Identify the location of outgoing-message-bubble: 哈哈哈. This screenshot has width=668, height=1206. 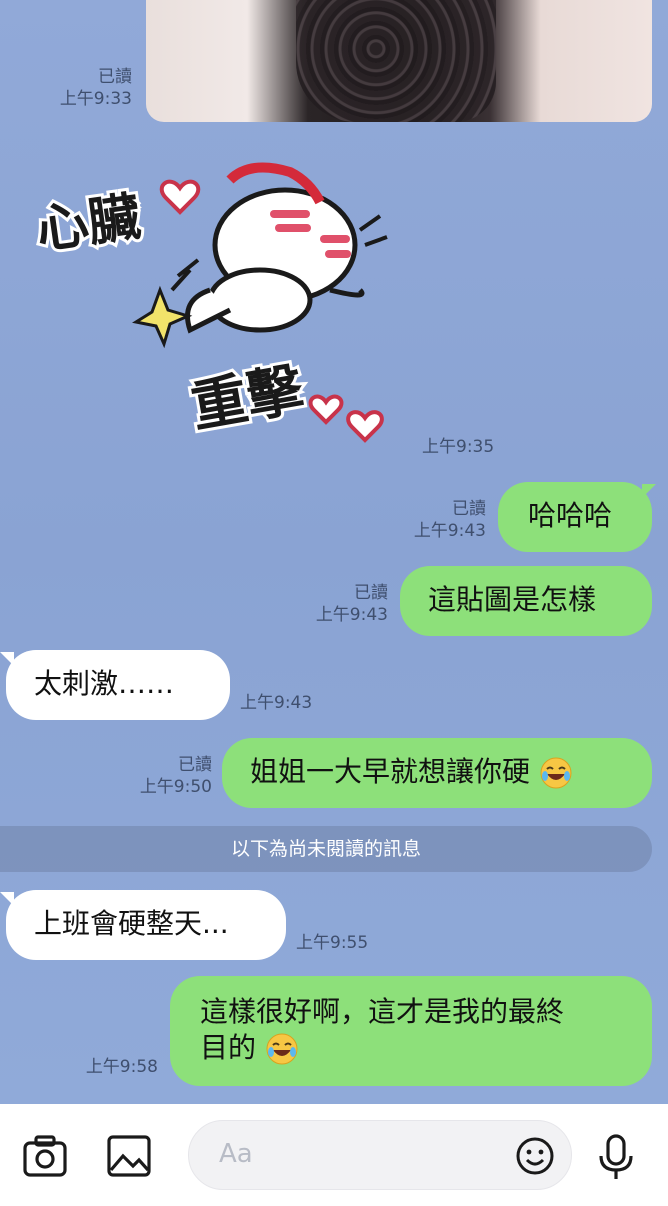
(575, 517).